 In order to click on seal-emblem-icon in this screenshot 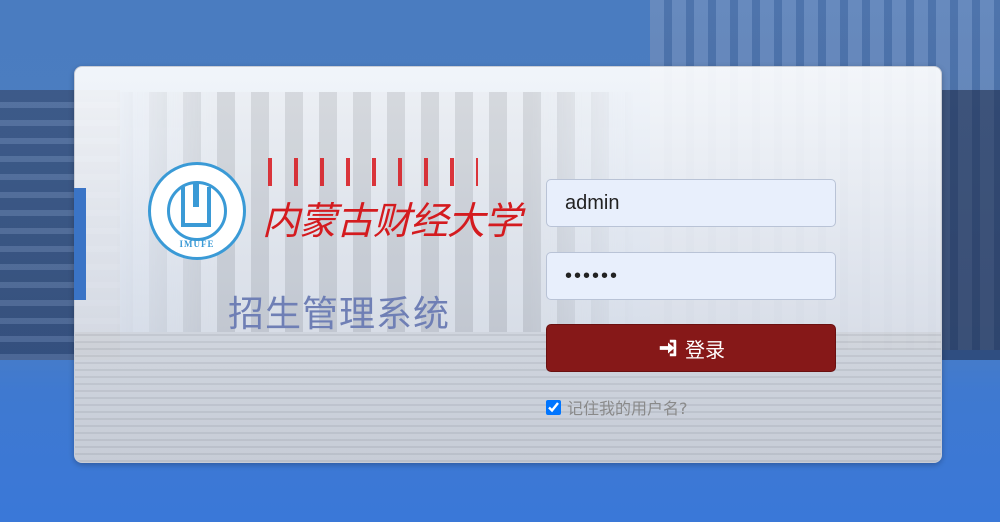, I will do `click(196, 205)`.